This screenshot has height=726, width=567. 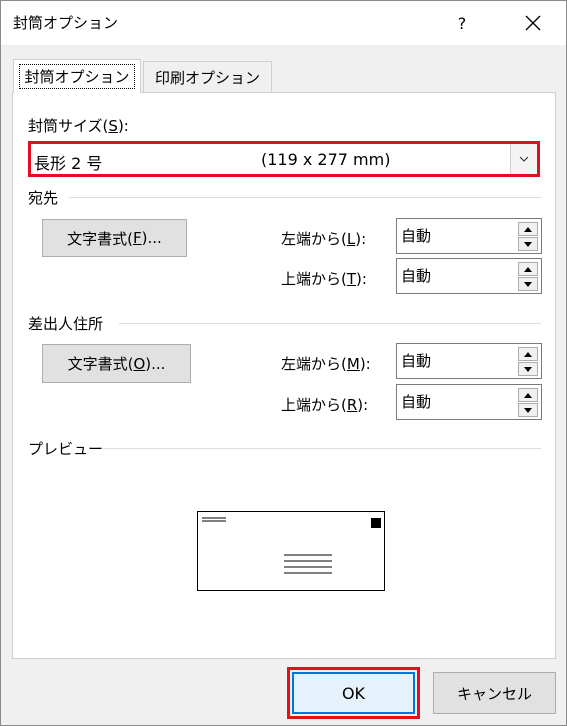 What do you see at coordinates (43, 198) in the screenshot?
I see `delivery-address-heading: 宛先` at bounding box center [43, 198].